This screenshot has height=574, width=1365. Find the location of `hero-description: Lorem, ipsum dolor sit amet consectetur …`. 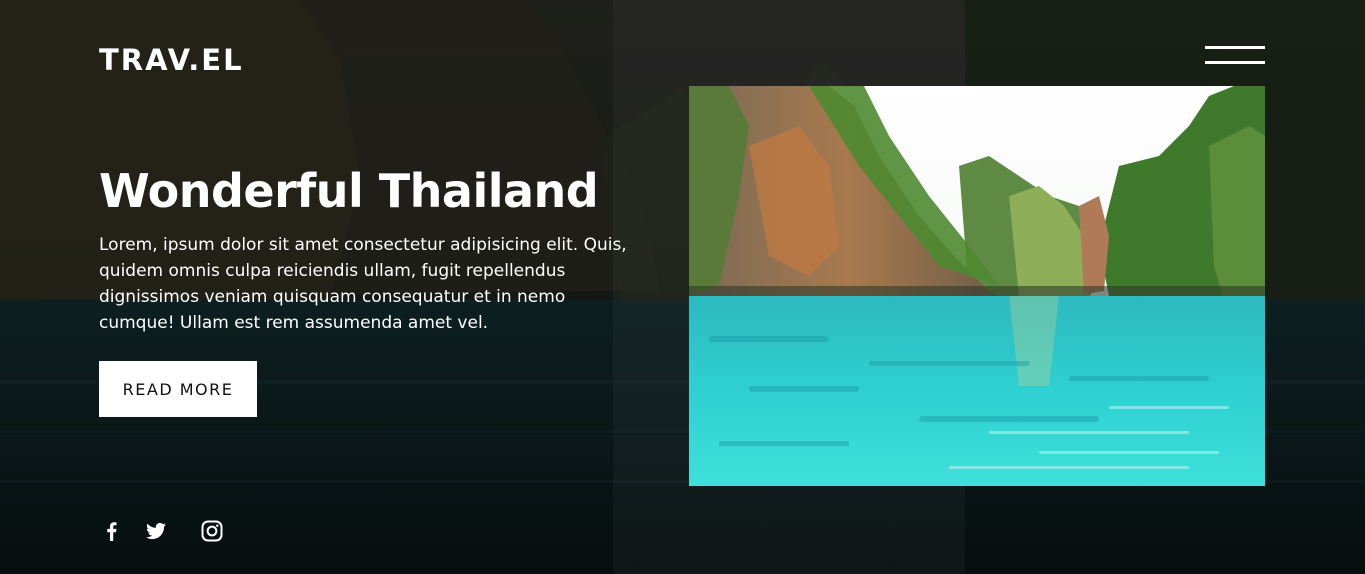

hero-description: Lorem, ipsum dolor sit amet consectetur … is located at coordinates (363, 284).